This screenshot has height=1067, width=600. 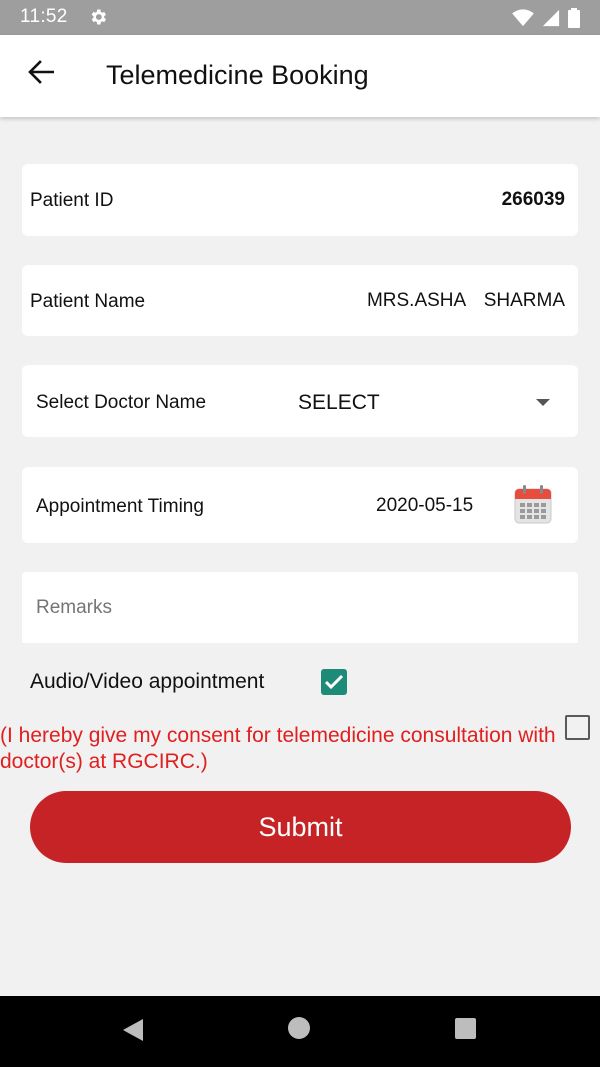 I want to click on nav-home-icon, so click(x=299, y=1028).